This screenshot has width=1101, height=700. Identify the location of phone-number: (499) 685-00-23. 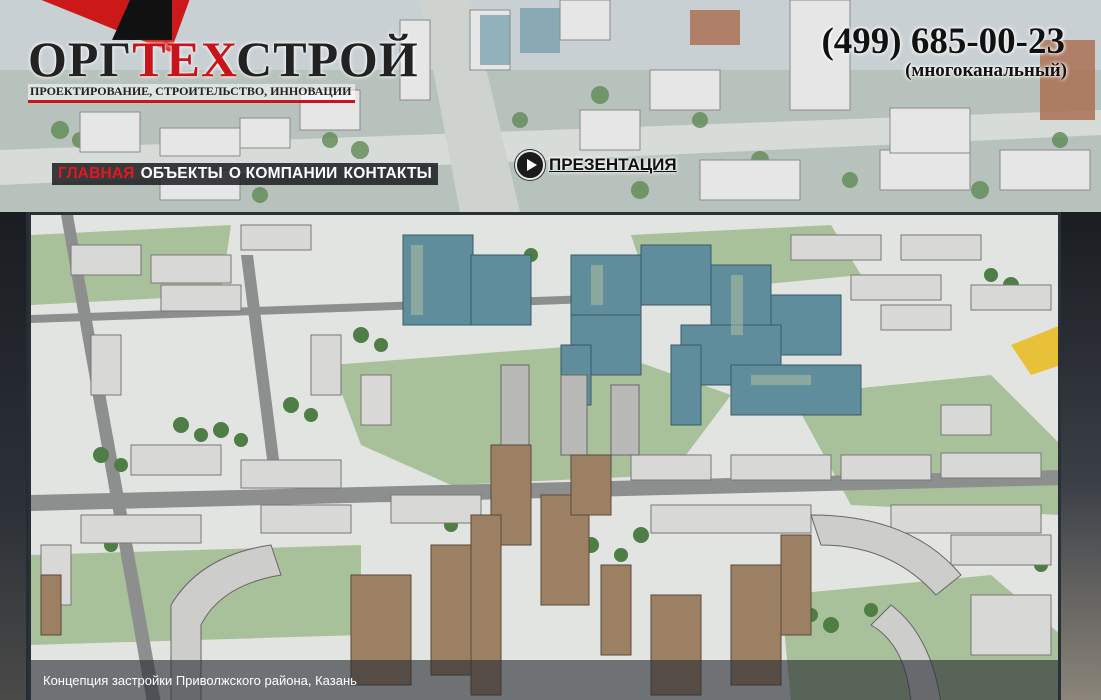
(943, 42).